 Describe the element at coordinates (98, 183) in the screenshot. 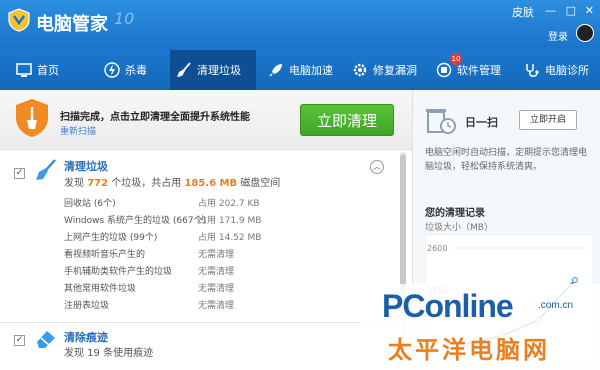

I see `junk-count: 772` at that location.